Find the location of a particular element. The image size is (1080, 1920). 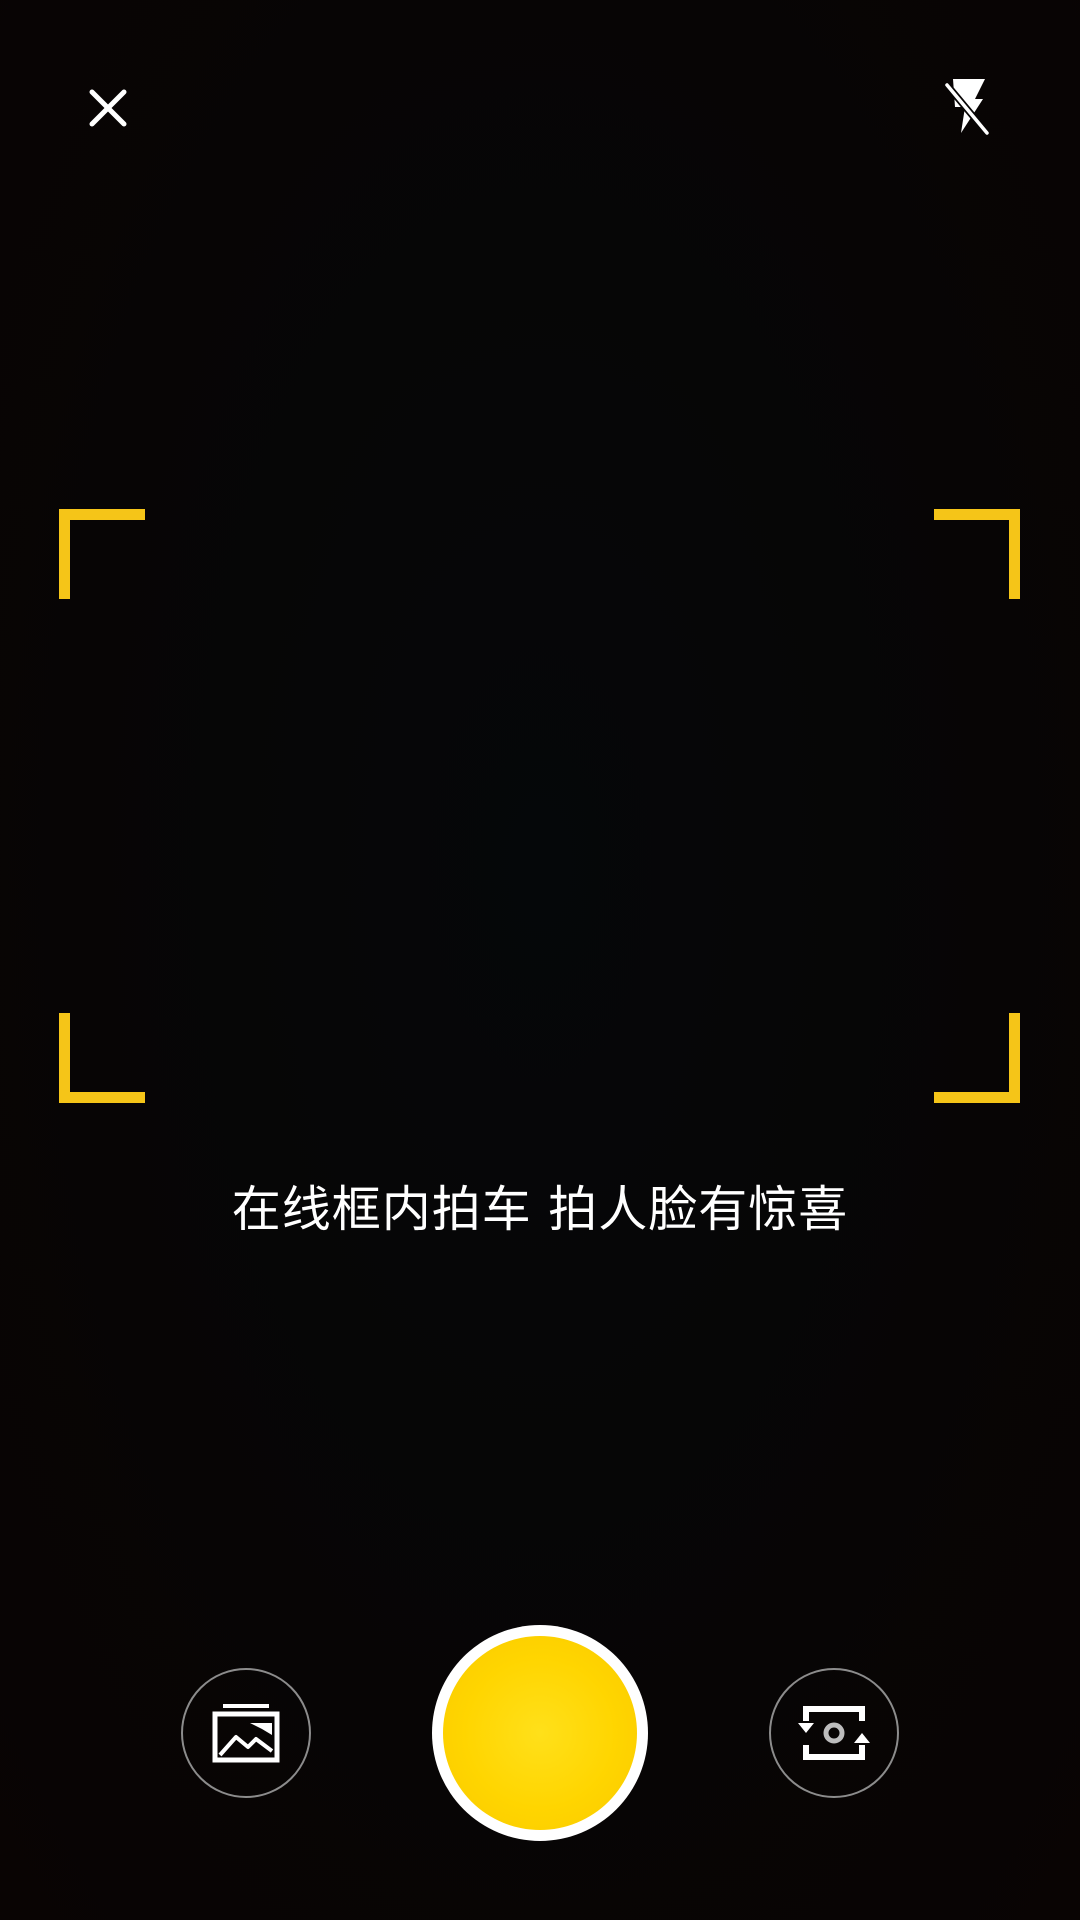

switch-camera-icon is located at coordinates (834, 1733).